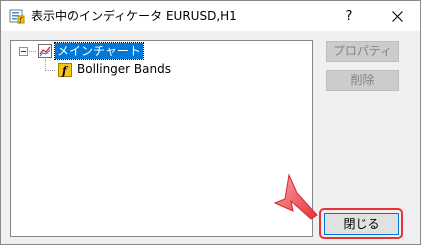 This screenshot has height=245, width=421. What do you see at coordinates (295, 196) in the screenshot?
I see `pointer-arrow-icon` at bounding box center [295, 196].